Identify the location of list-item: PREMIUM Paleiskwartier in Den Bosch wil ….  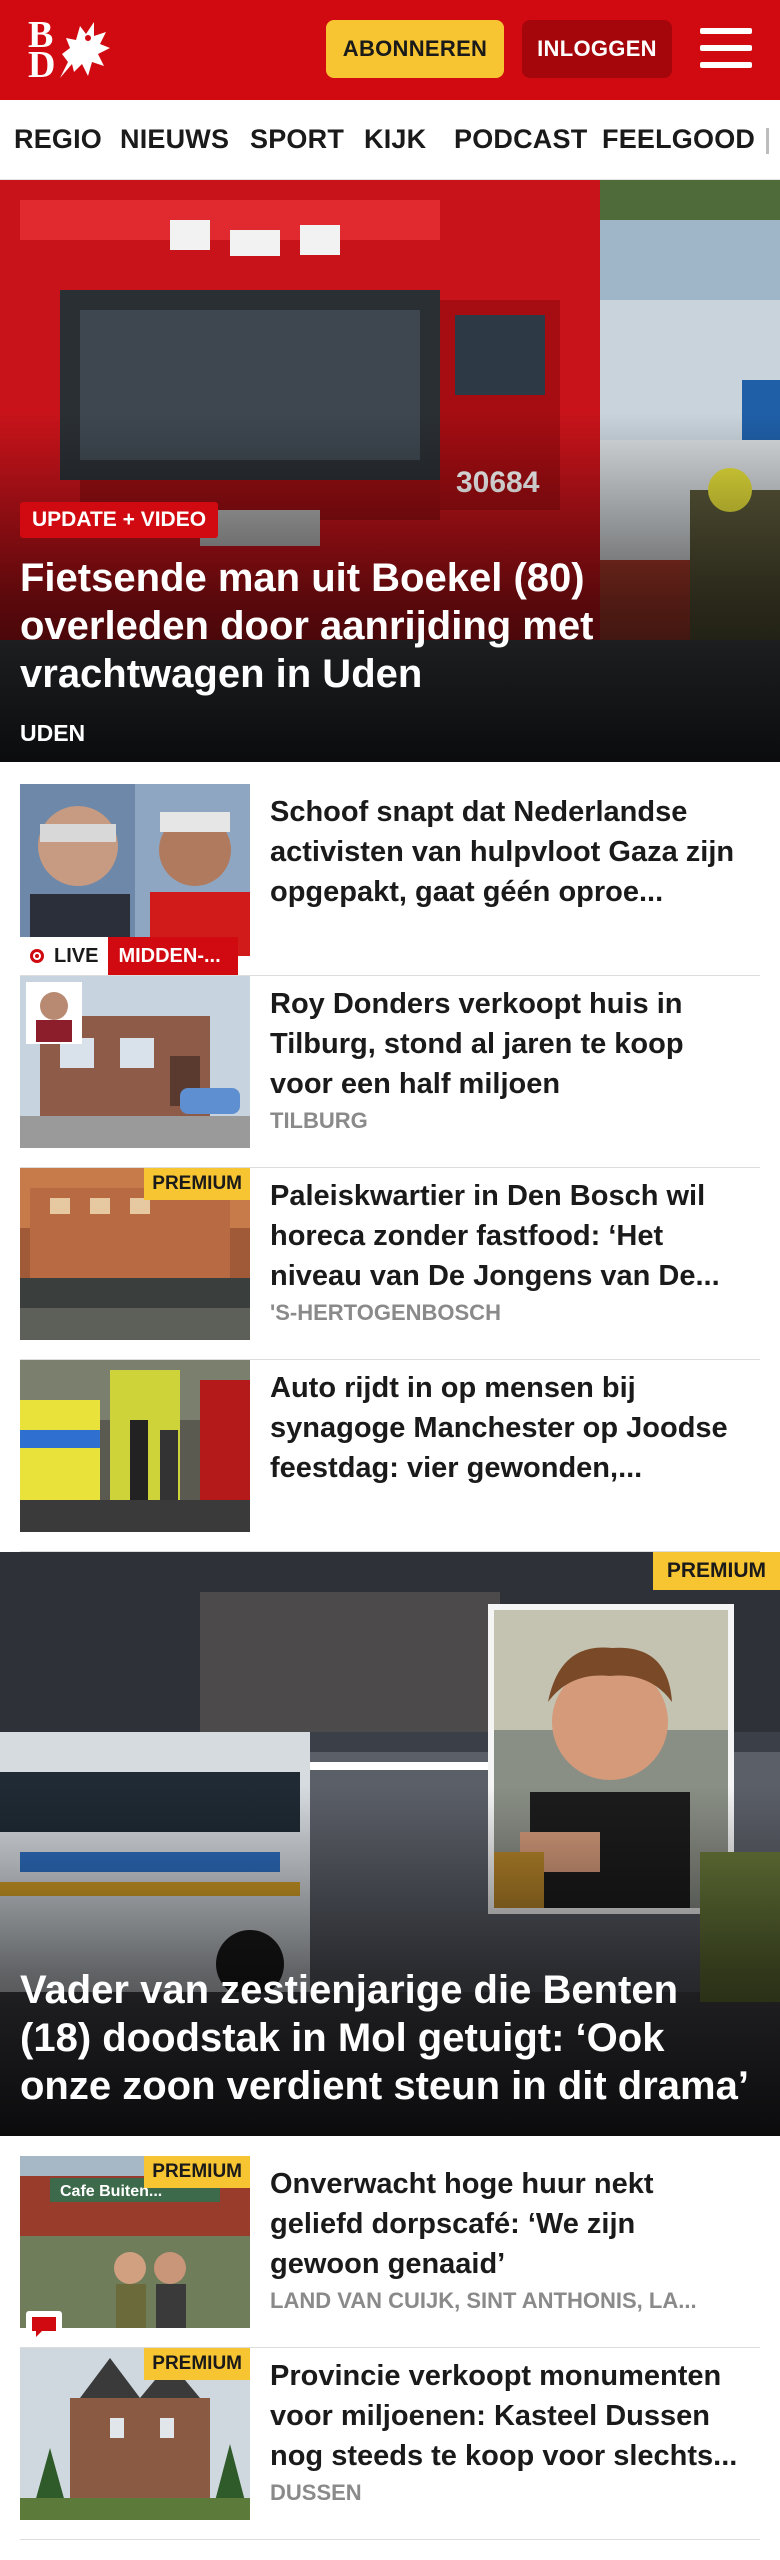
(390, 1264).